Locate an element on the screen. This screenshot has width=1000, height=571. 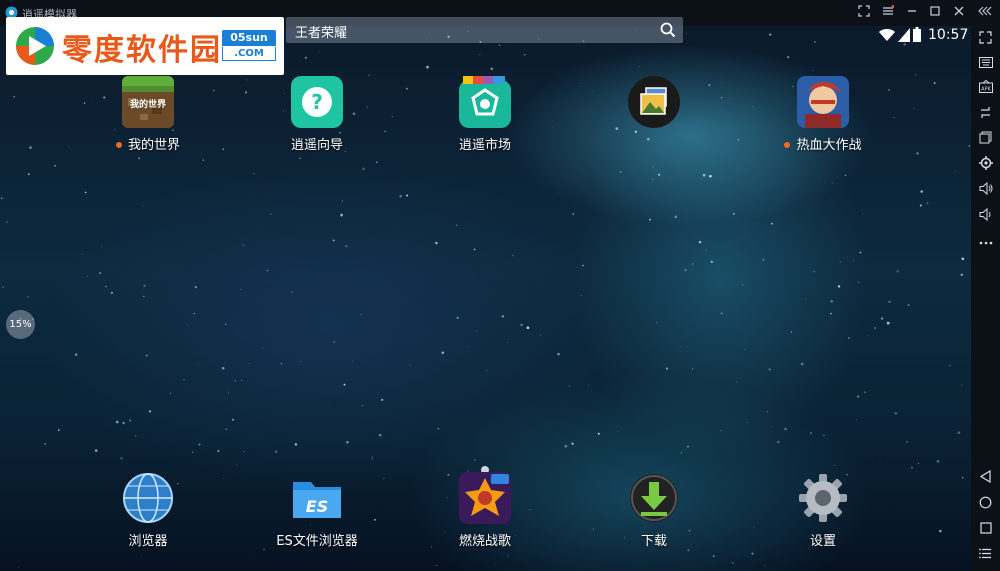
app-ranshao-zhange: 燃烧战歌 is located at coordinates (485, 510).